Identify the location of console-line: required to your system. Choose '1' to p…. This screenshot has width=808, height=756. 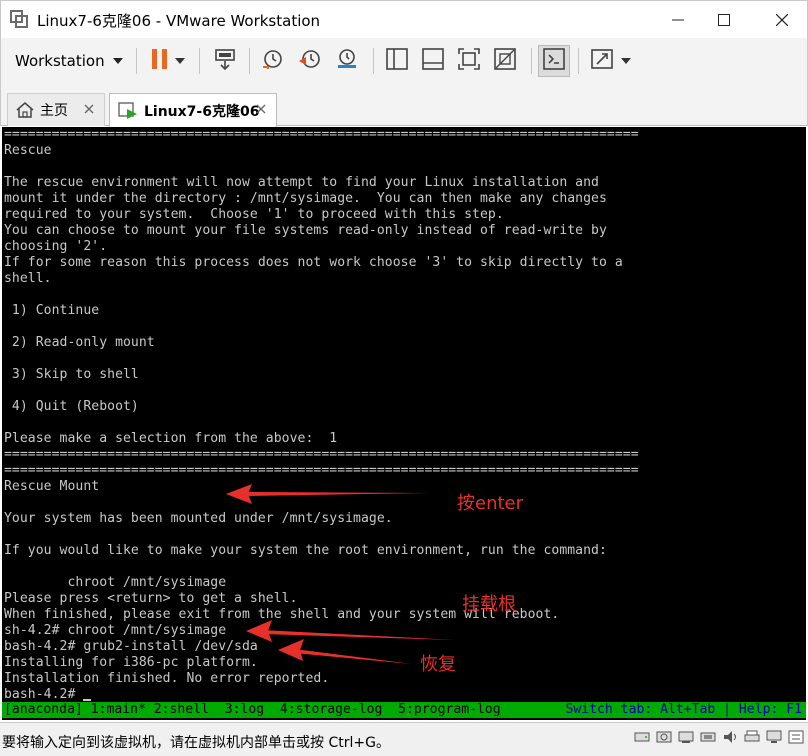
(254, 214).